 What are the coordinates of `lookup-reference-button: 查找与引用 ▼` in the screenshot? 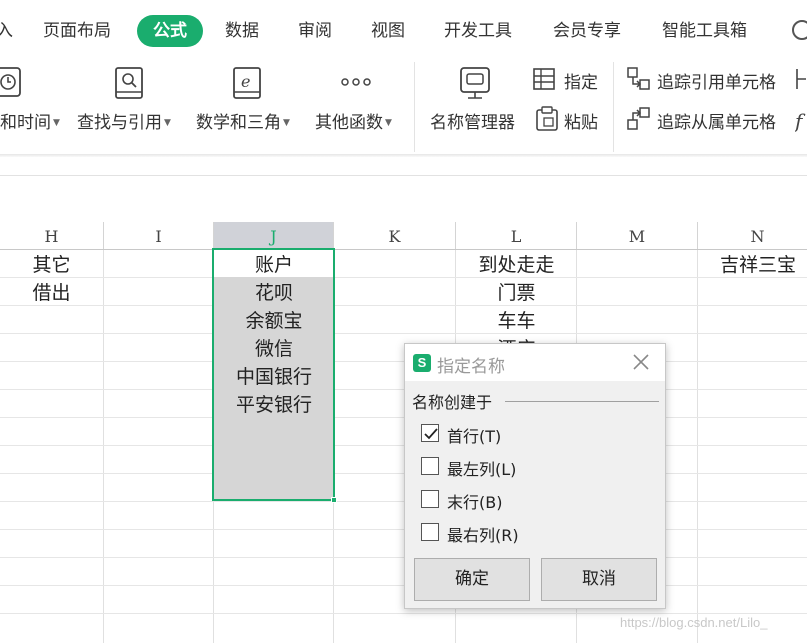 It's located at (124, 120).